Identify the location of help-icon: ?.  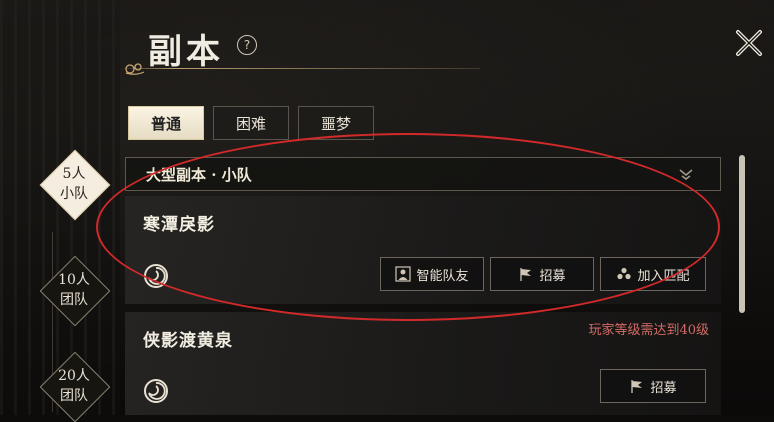
(247, 45).